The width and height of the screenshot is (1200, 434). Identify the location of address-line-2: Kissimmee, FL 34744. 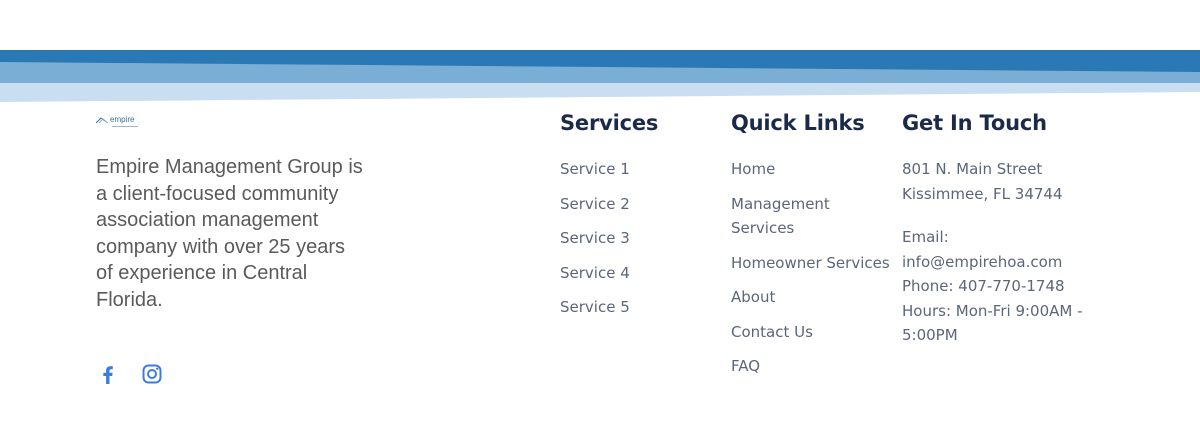
(982, 193).